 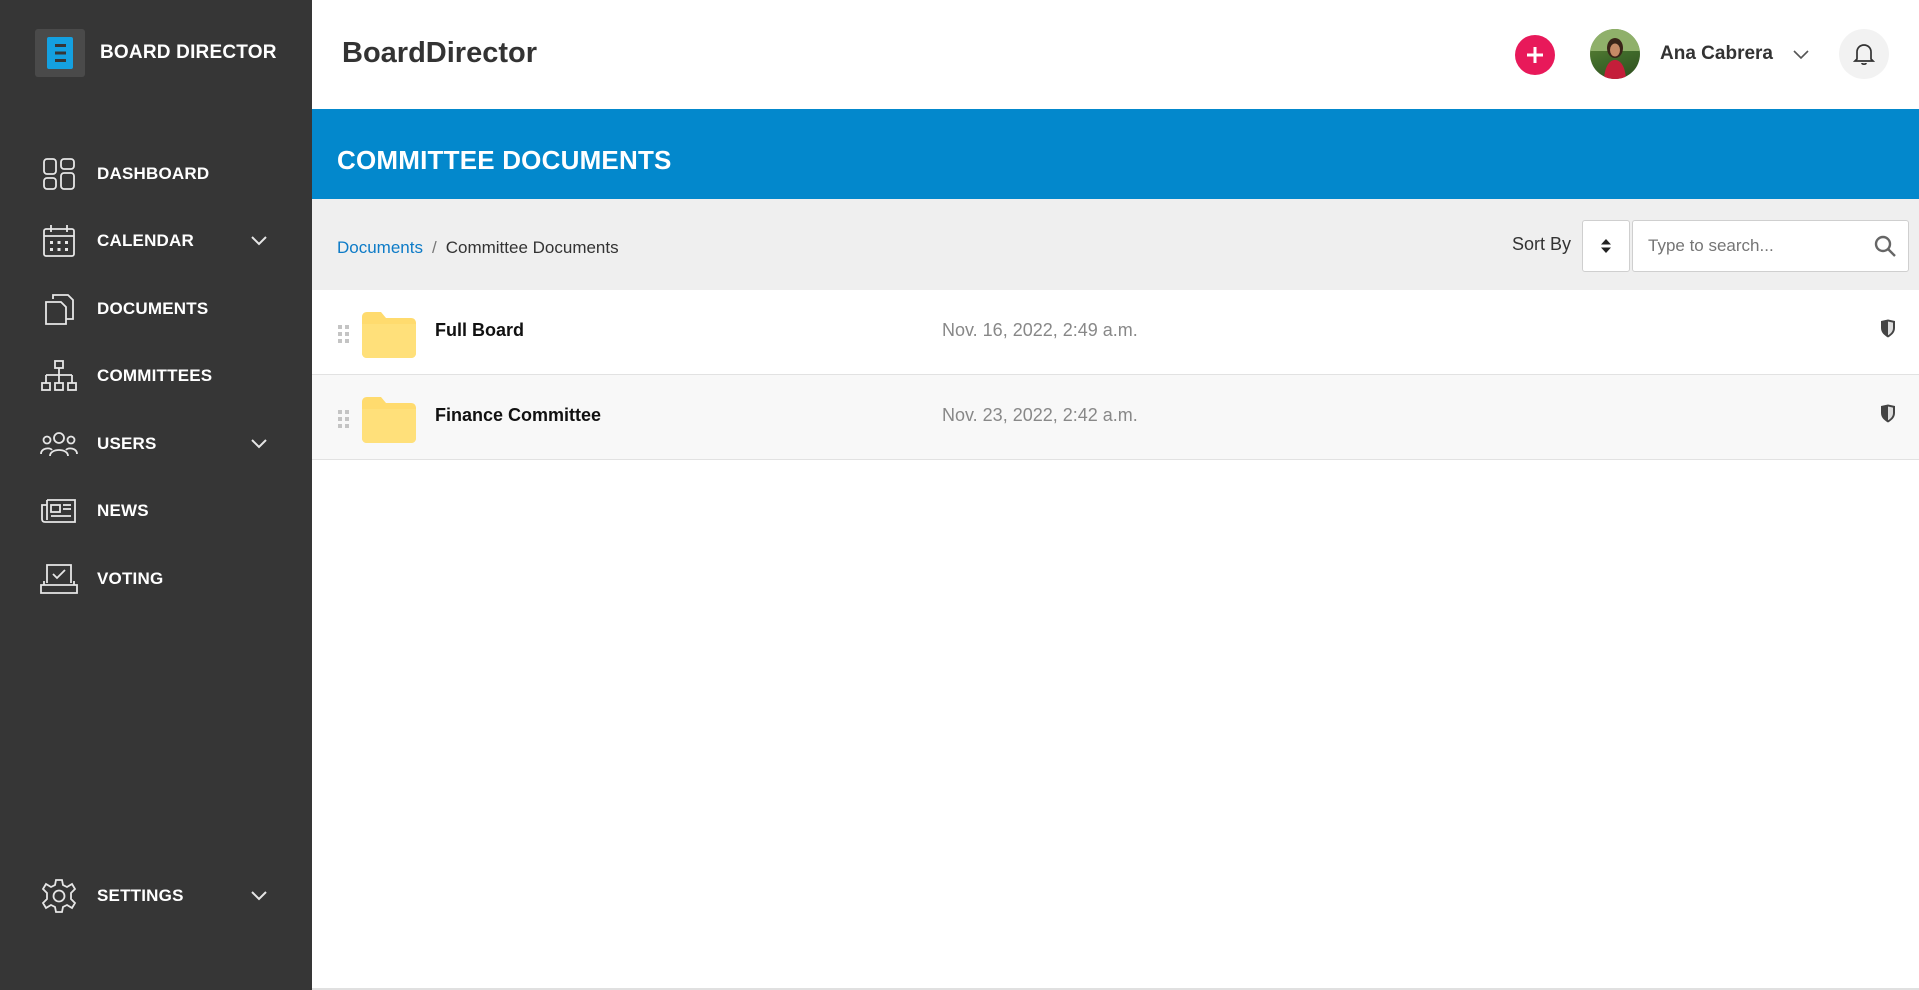 I want to click on documents-icon, so click(x=59, y=309).